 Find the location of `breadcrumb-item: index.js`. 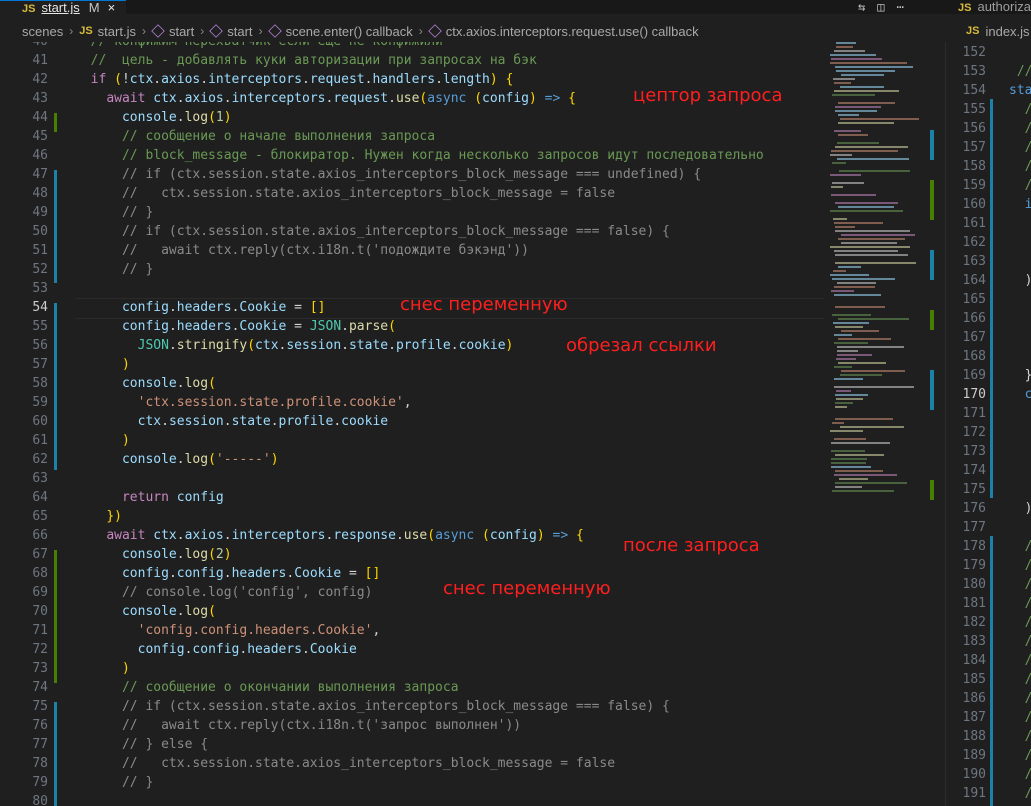

breadcrumb-item: index.js is located at coordinates (1007, 31).